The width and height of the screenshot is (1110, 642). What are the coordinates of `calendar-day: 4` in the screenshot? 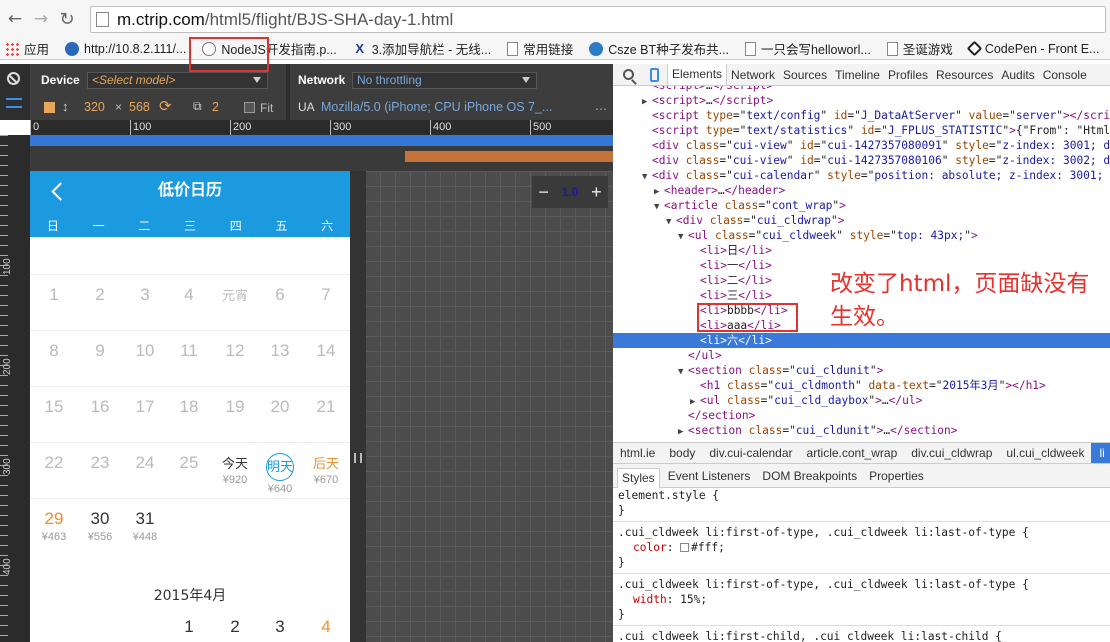 It's located at (189, 295).